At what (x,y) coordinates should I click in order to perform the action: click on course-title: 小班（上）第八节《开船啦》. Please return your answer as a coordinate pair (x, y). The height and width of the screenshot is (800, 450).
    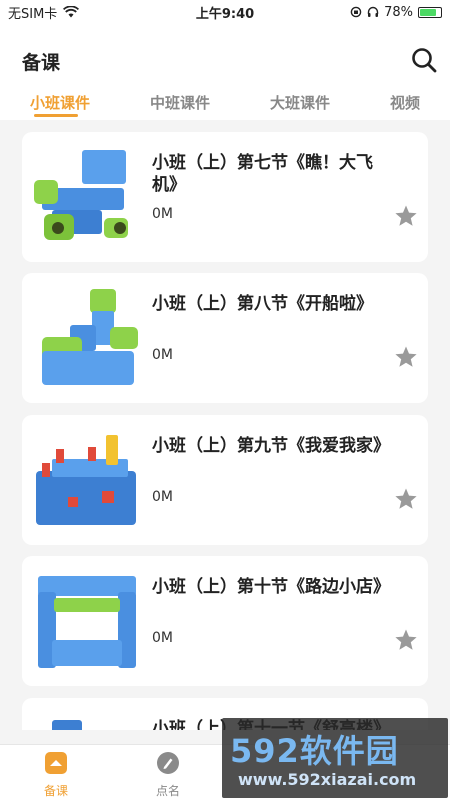
    Looking at the image, I should click on (262, 304).